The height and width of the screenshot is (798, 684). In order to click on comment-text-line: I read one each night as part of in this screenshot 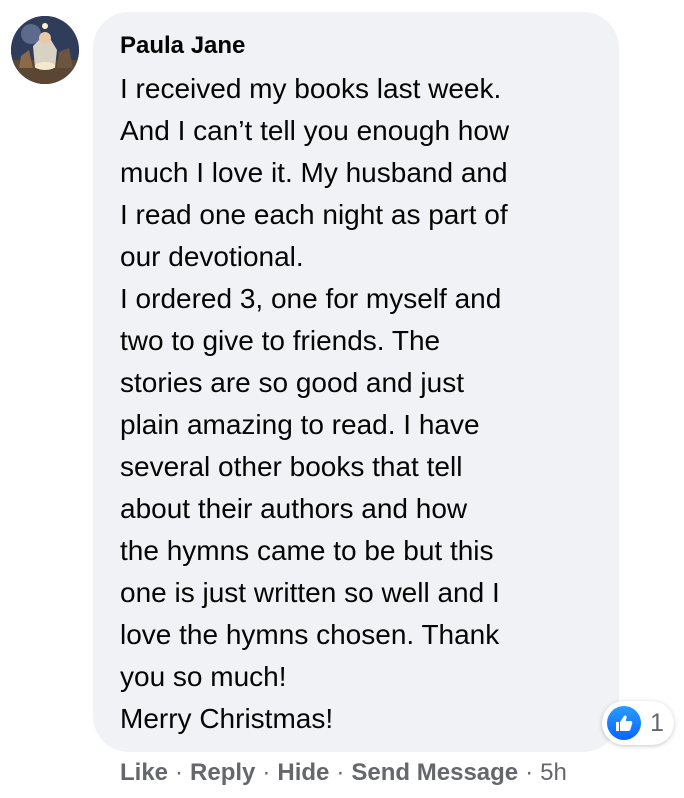, I will do `click(314, 214)`.